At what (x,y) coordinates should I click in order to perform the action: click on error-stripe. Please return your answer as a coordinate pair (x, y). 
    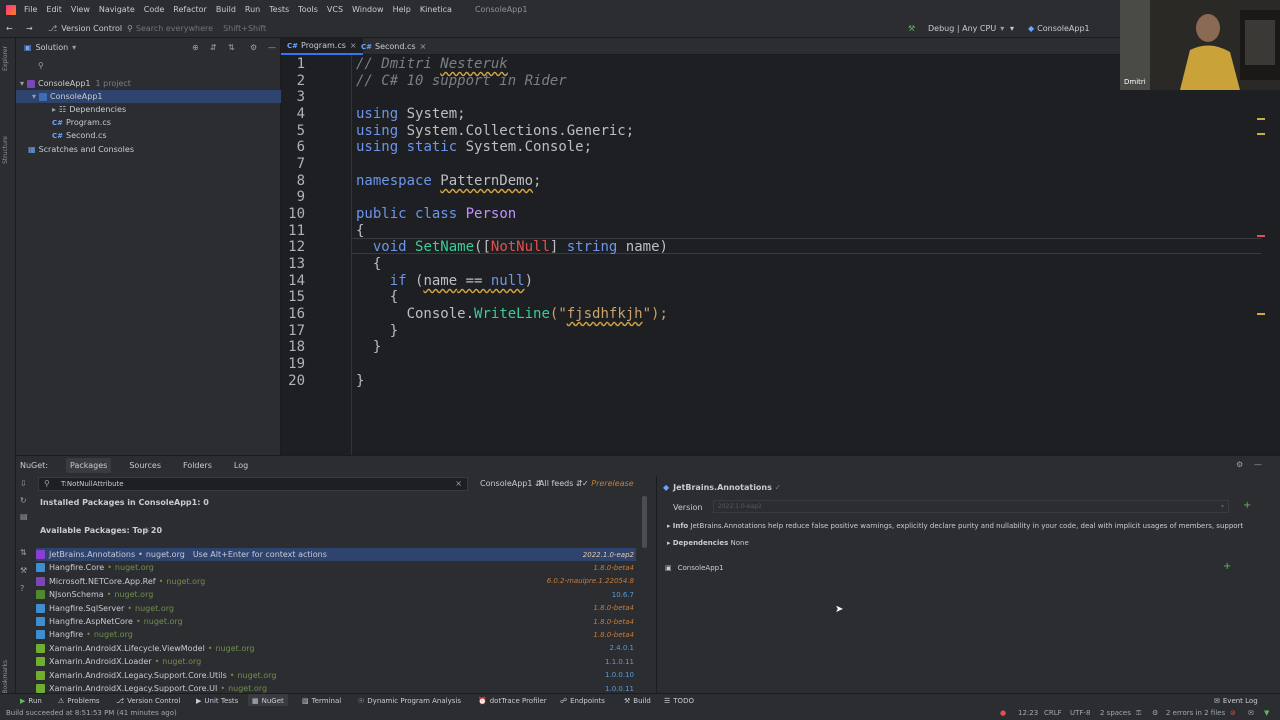
    Looking at the image, I should click on (1261, 236).